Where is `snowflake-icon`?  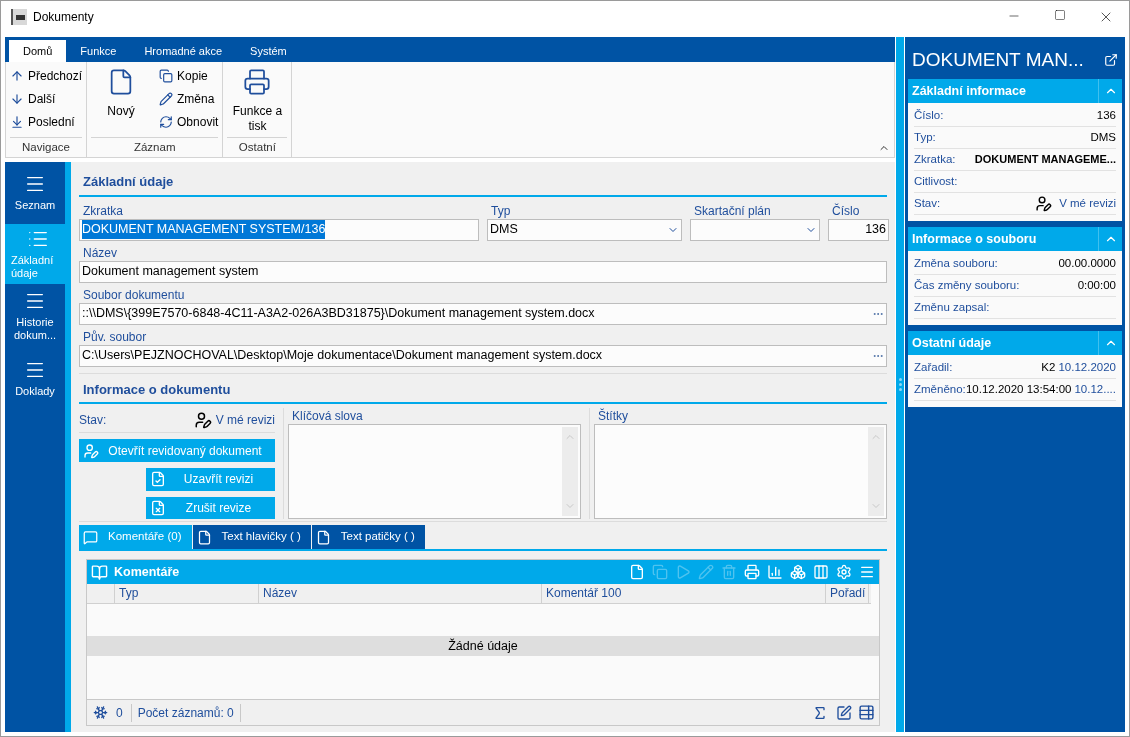
snowflake-icon is located at coordinates (100, 712).